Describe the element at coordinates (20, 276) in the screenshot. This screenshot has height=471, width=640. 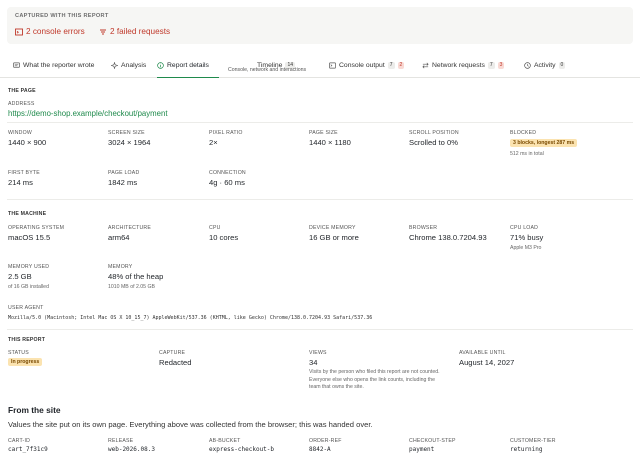
I see `memory-used-value: 2.5 GB` at that location.